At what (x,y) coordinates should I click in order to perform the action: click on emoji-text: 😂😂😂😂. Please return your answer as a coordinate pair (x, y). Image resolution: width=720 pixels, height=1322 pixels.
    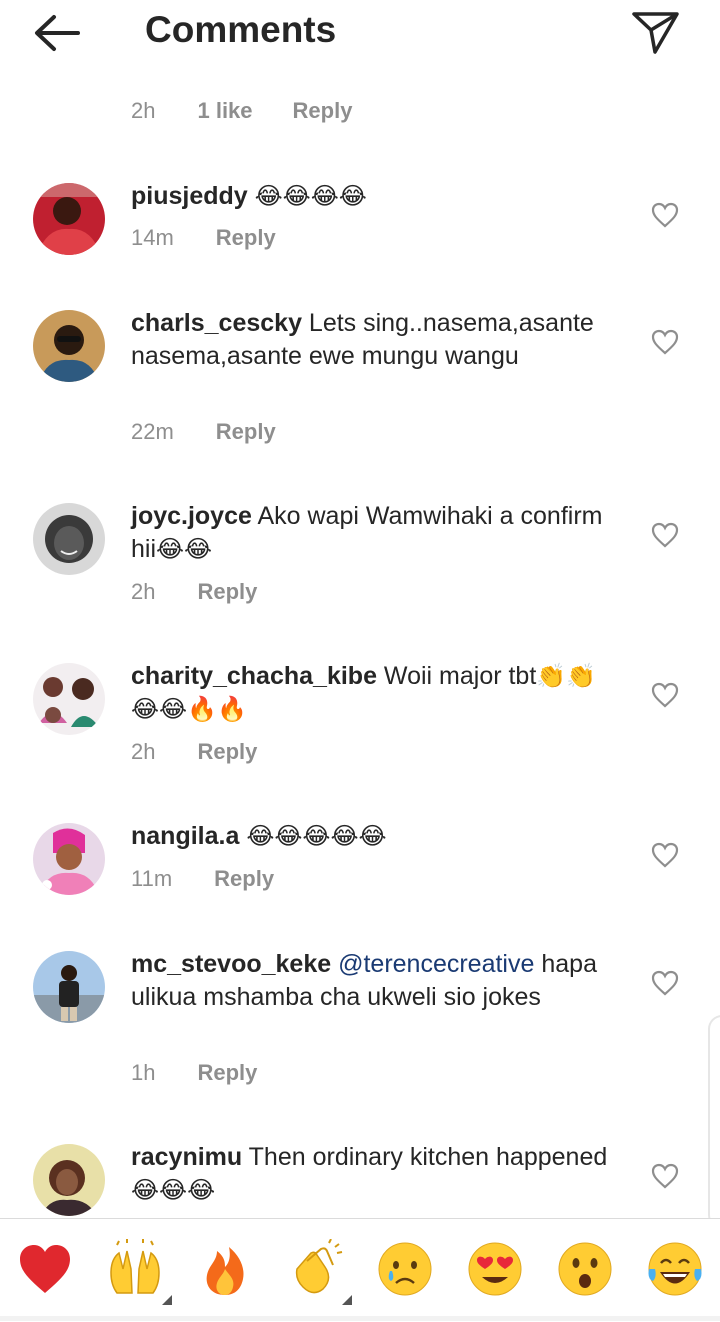
    Looking at the image, I should click on (310, 196).